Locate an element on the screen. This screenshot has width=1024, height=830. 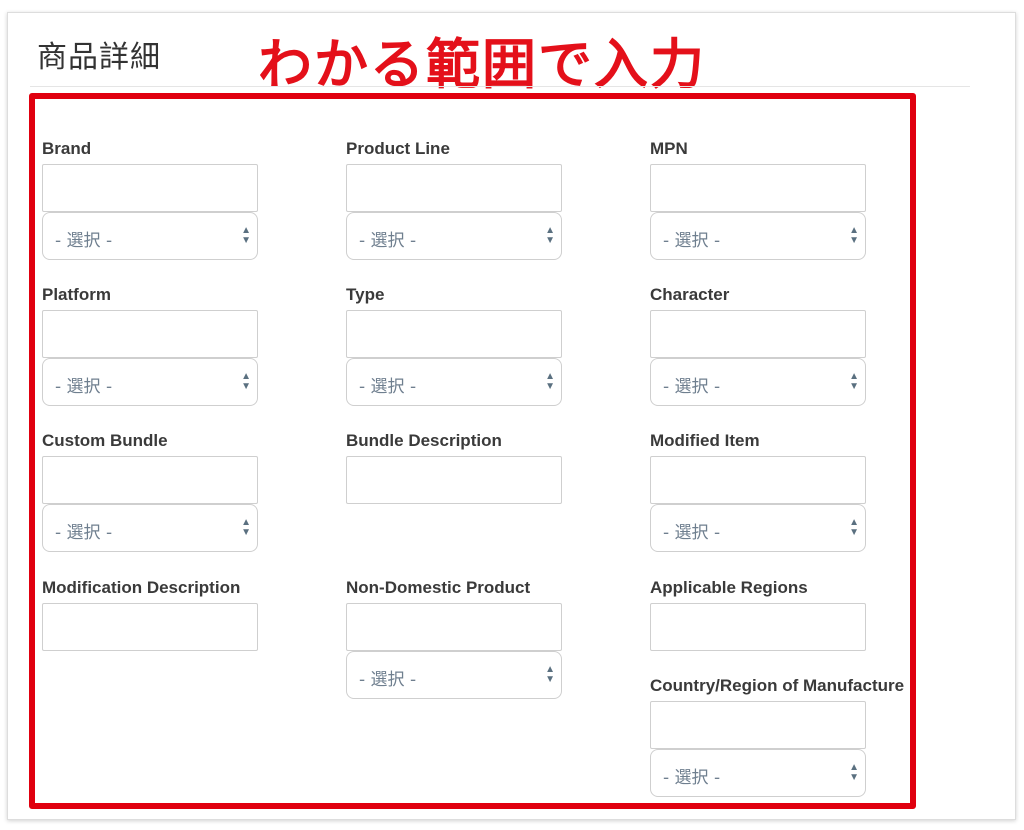
field-mpn: MPN - 選択 - ▲ ▼ is located at coordinates (759, 199).